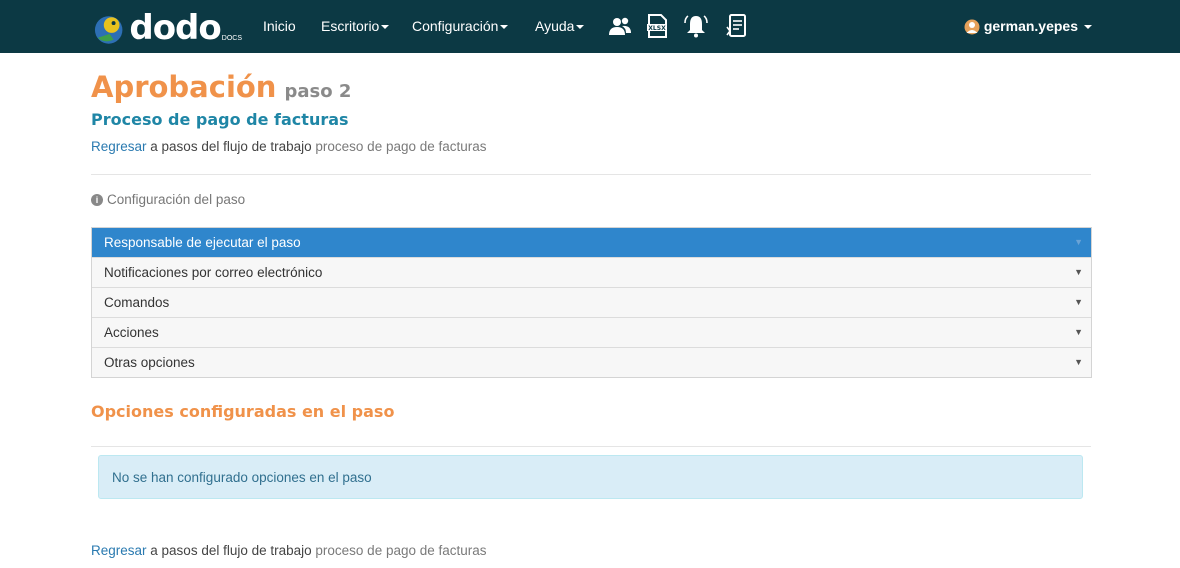 This screenshot has width=1180, height=568. Describe the element at coordinates (137, 302) in the screenshot. I see `accordion-label: Comandos` at that location.